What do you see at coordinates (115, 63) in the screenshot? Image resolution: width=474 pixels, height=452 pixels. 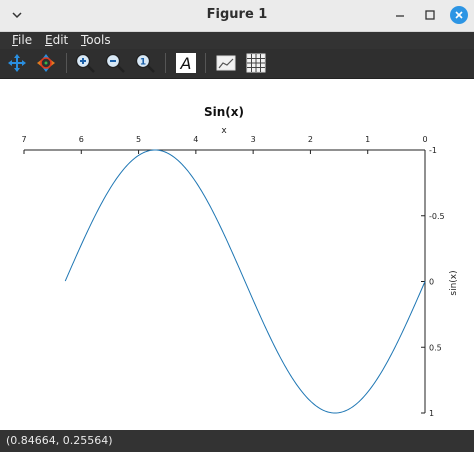 I see `zoom-out-icon` at bounding box center [115, 63].